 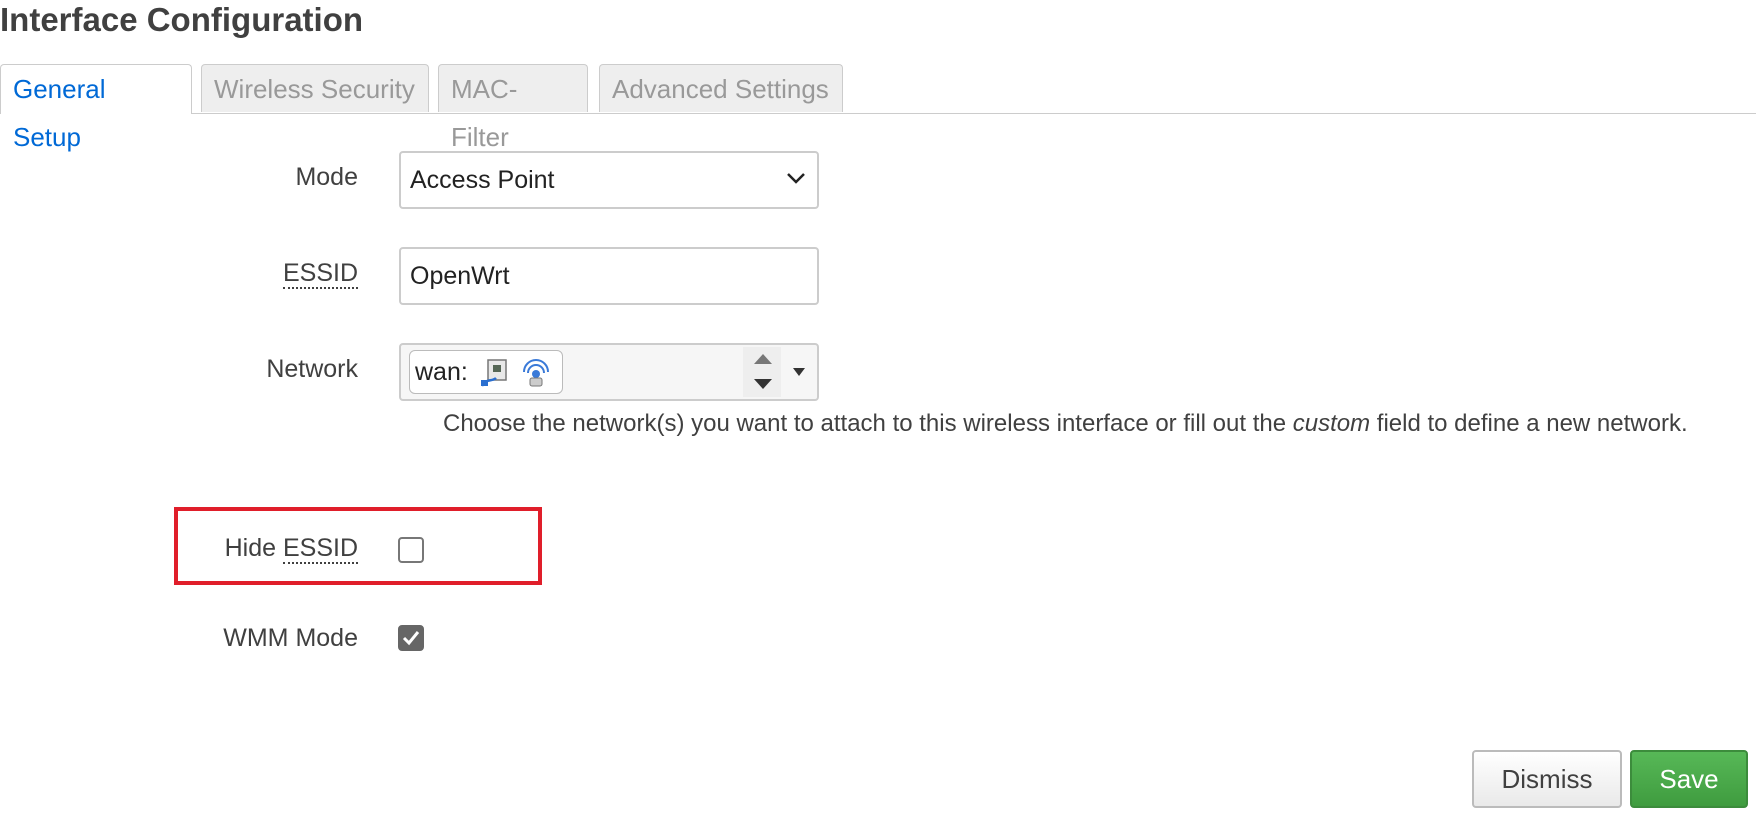 I want to click on network-chip-label: wan:, so click(x=441, y=372).